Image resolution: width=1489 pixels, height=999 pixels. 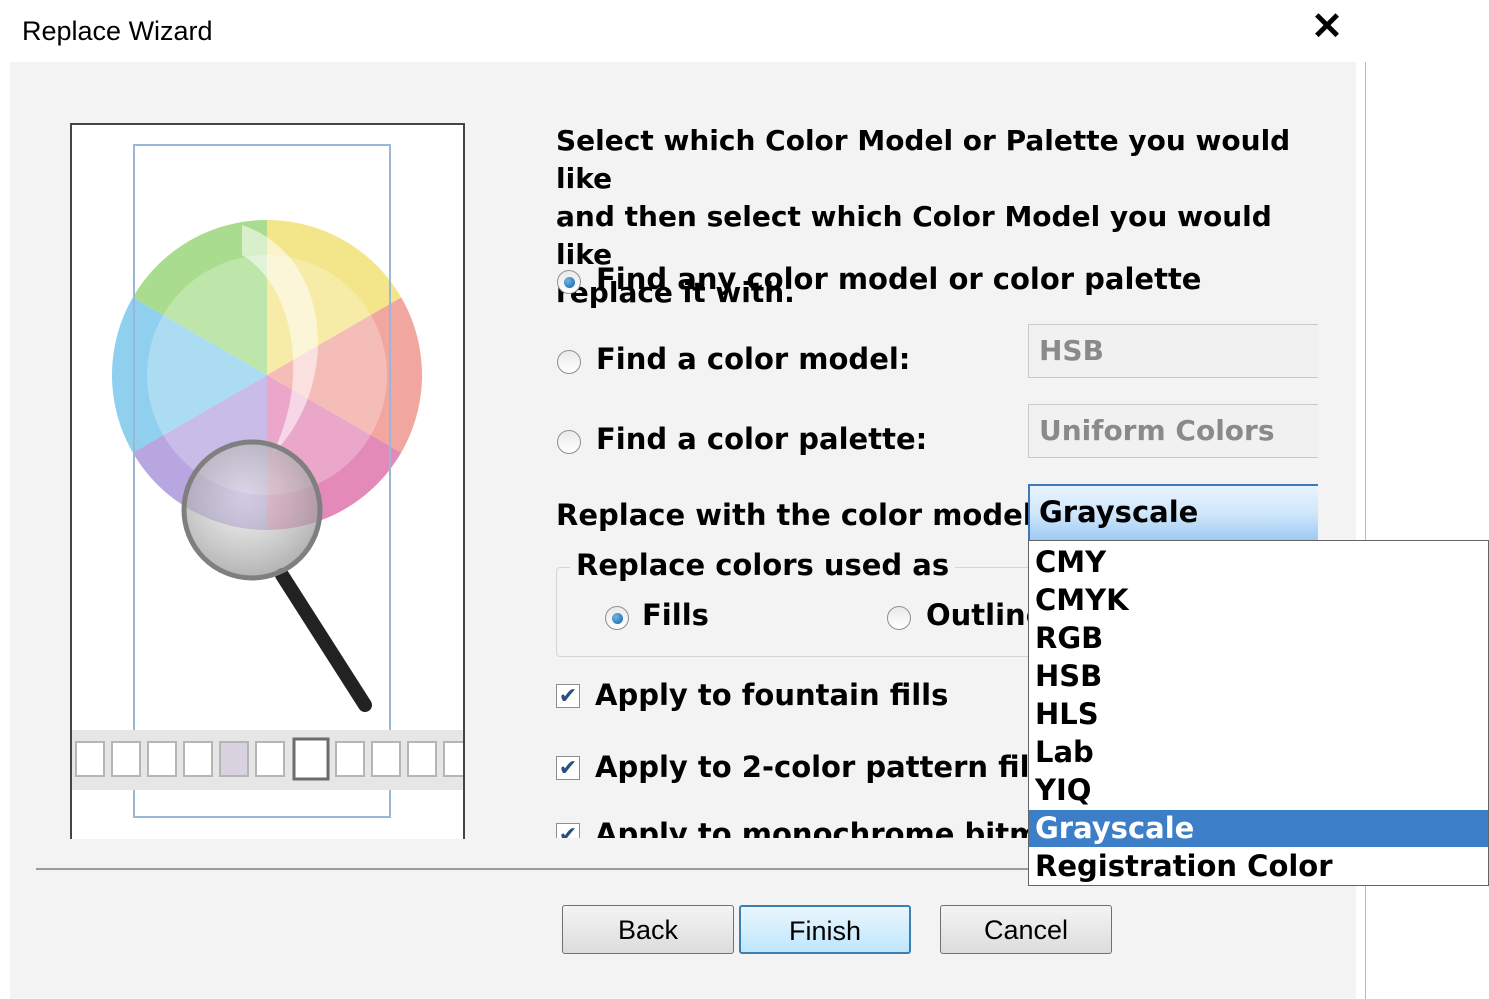 What do you see at coordinates (825, 929) in the screenshot?
I see `finish-button: Finish` at bounding box center [825, 929].